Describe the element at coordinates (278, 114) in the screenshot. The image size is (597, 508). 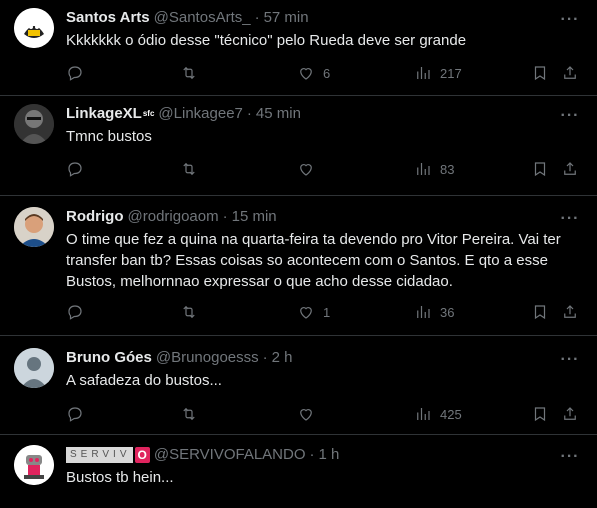
I see `tweet-time: 45 min` at that location.